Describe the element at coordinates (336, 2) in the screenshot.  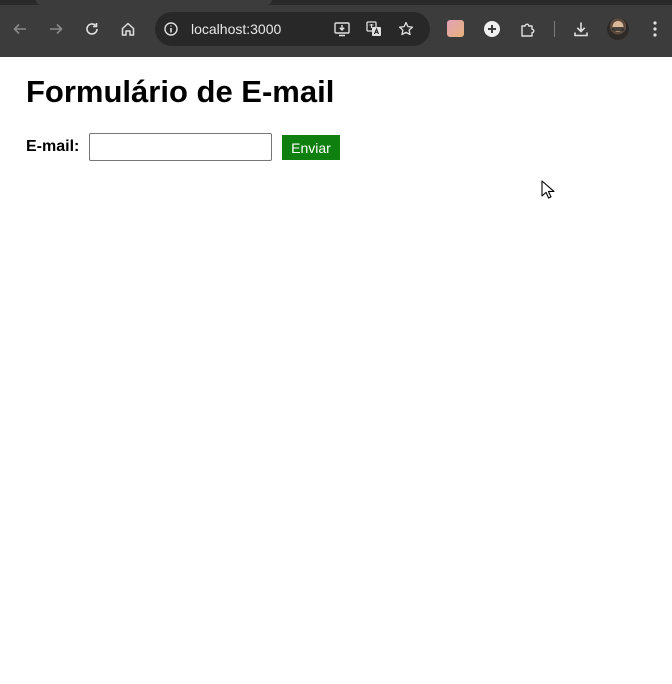
I see `tab-strip` at that location.